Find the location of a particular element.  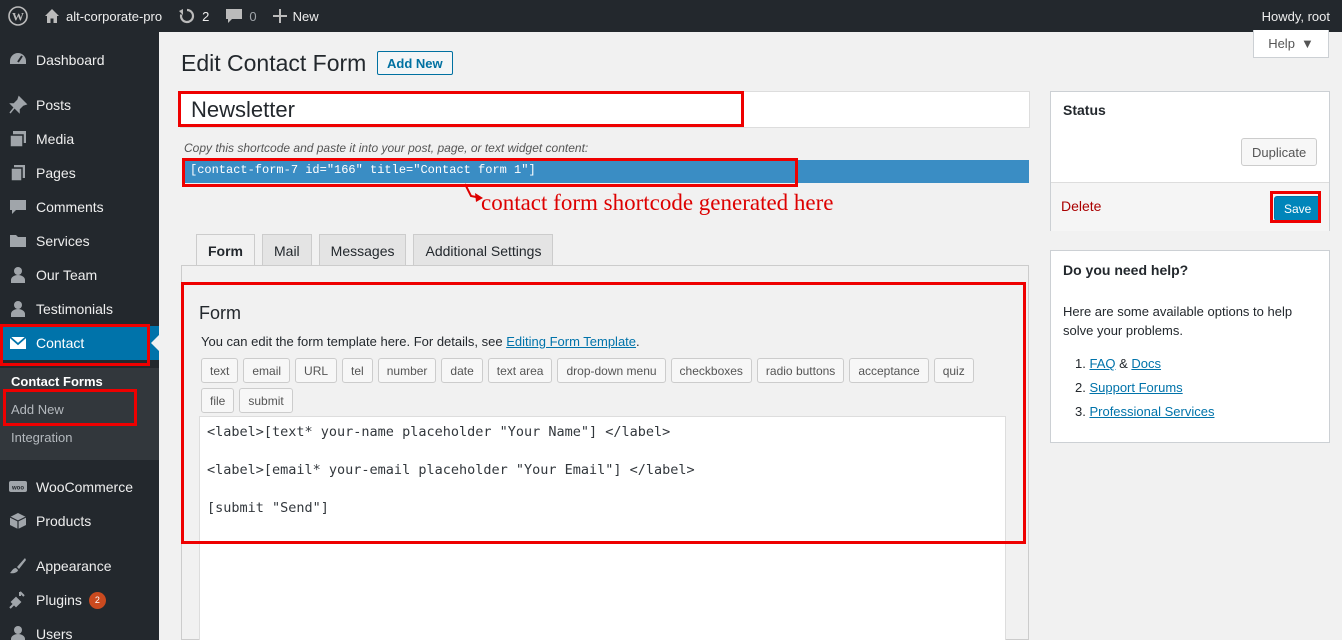

docs-link: Docs is located at coordinates (1146, 363).